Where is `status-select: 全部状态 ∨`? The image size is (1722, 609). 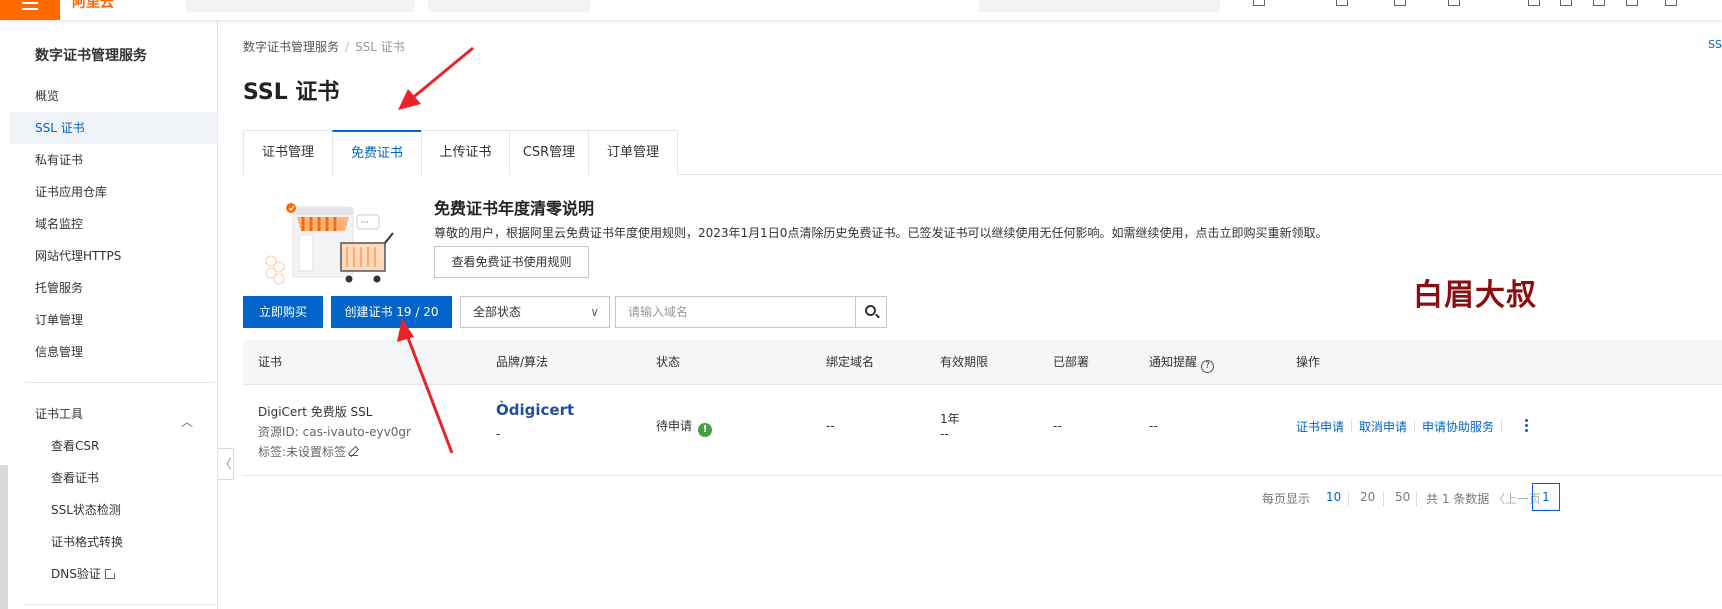 status-select: 全部状态 ∨ is located at coordinates (535, 312).